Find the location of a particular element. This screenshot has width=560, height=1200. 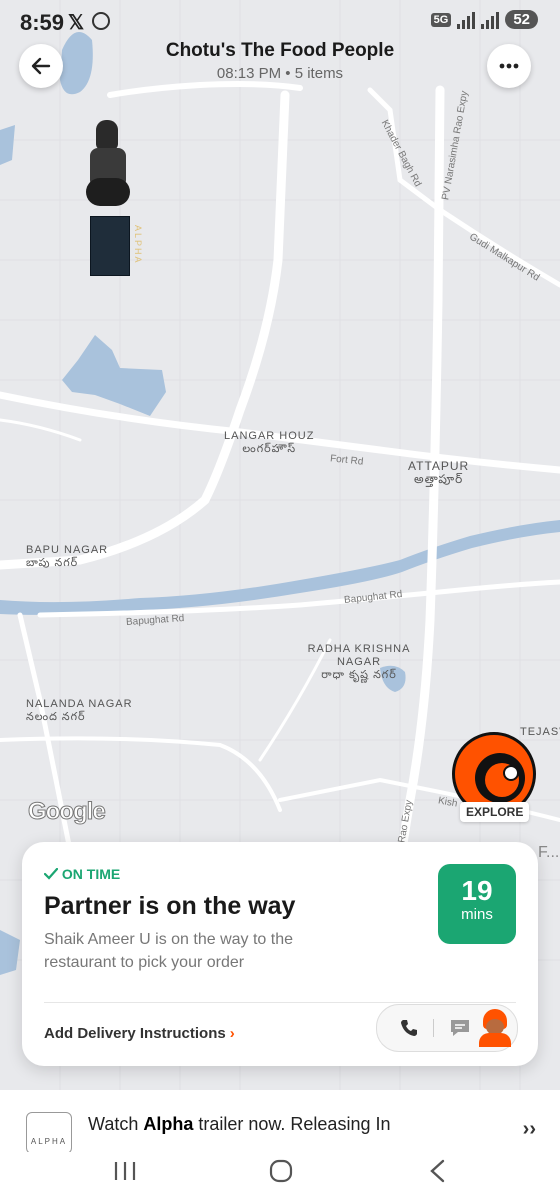

whatsapp-icon is located at coordinates (101, 21).